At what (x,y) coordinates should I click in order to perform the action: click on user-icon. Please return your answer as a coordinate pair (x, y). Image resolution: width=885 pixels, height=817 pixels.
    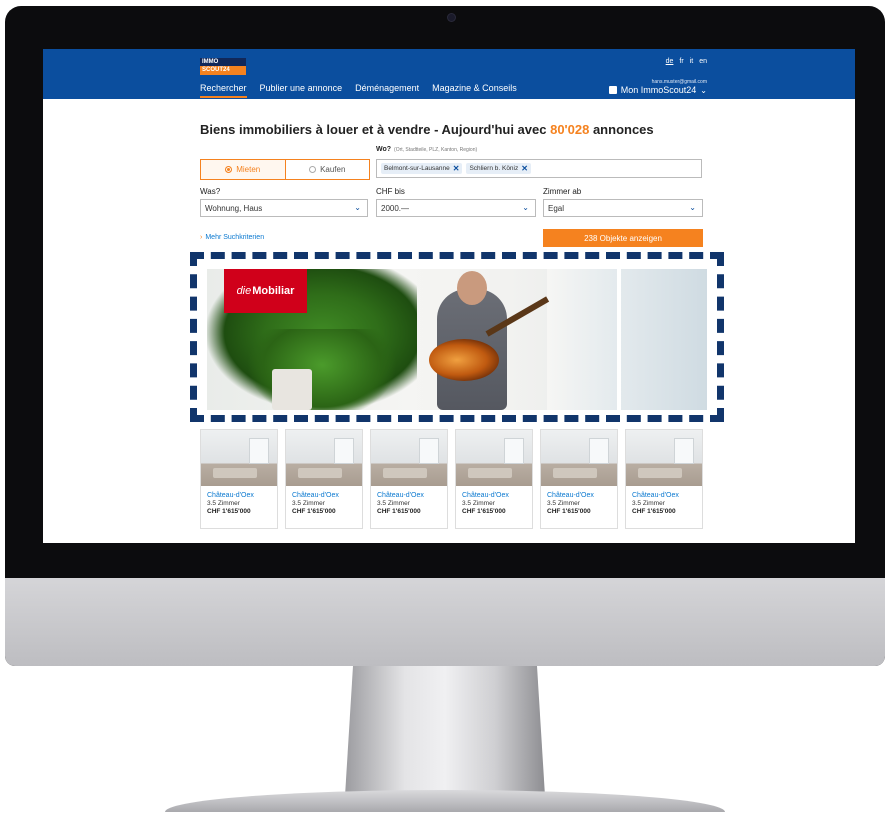
    Looking at the image, I should click on (612, 90).